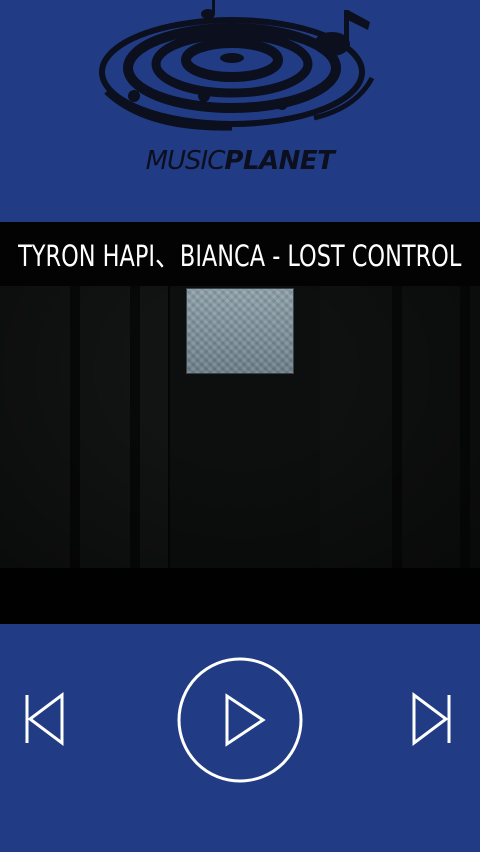  I want to click on vinyl-record-music-note-icon, so click(237, 65).